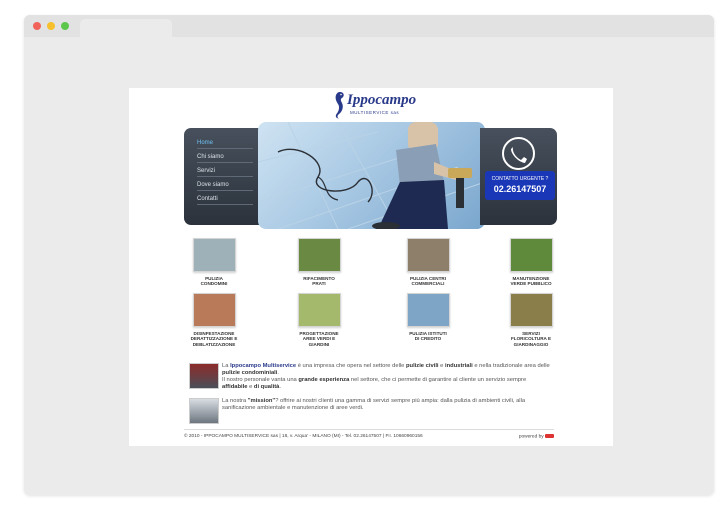  I want to click on logo-title: Ippocampo, so click(382, 100).